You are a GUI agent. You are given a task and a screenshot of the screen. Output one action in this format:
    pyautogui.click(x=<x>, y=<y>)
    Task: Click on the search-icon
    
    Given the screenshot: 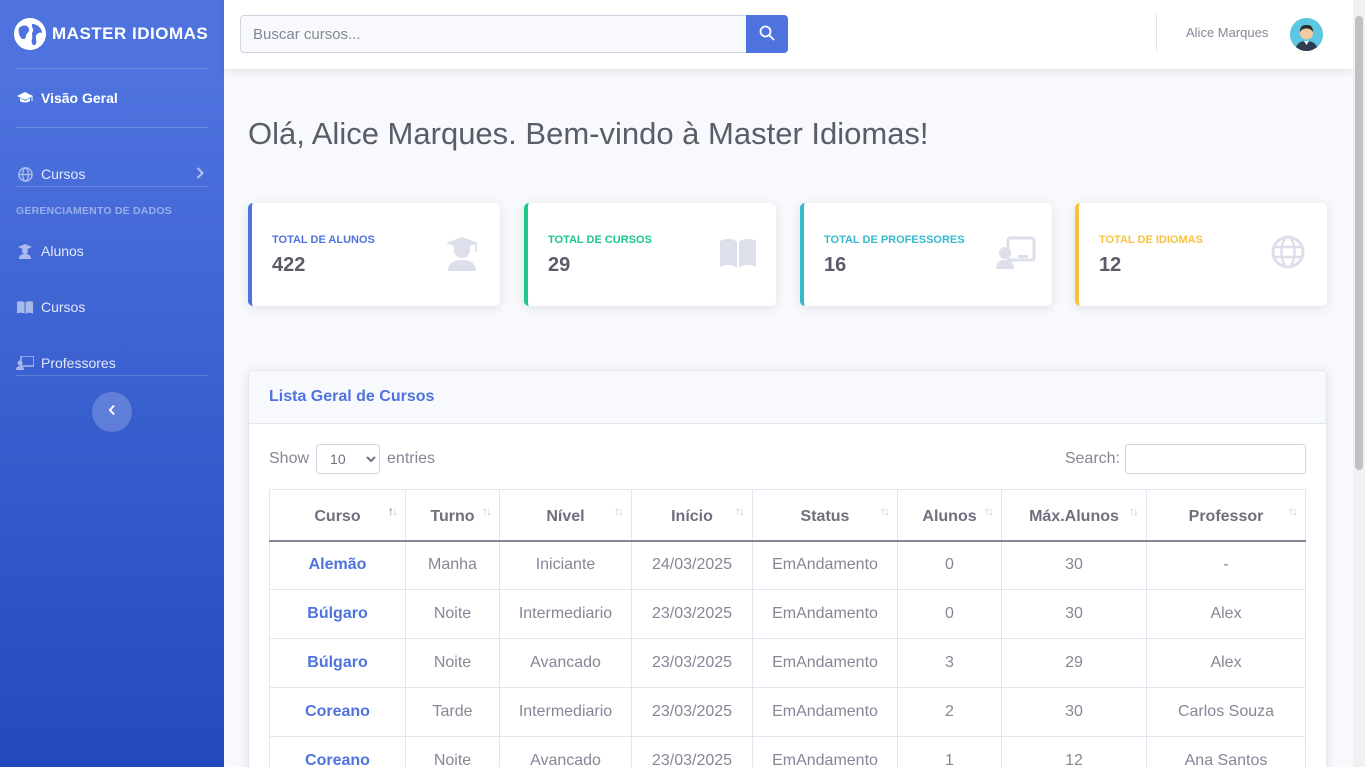 What is the action you would take?
    pyautogui.click(x=767, y=34)
    